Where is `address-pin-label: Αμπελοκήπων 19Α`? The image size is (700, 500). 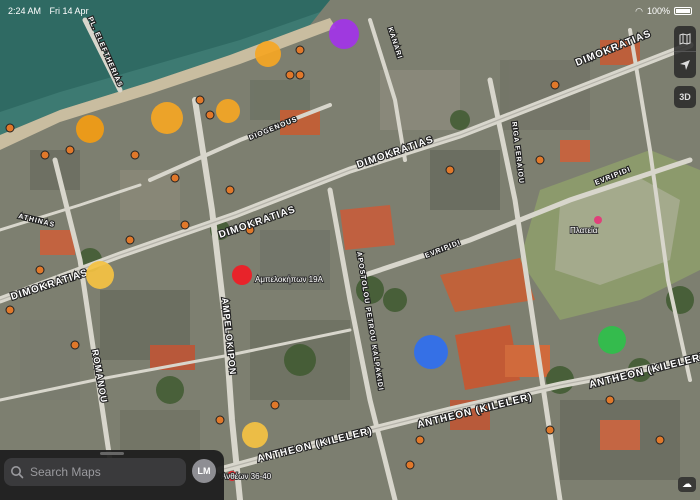 address-pin-label: Αμπελοκήπων 19Α is located at coordinates (289, 279).